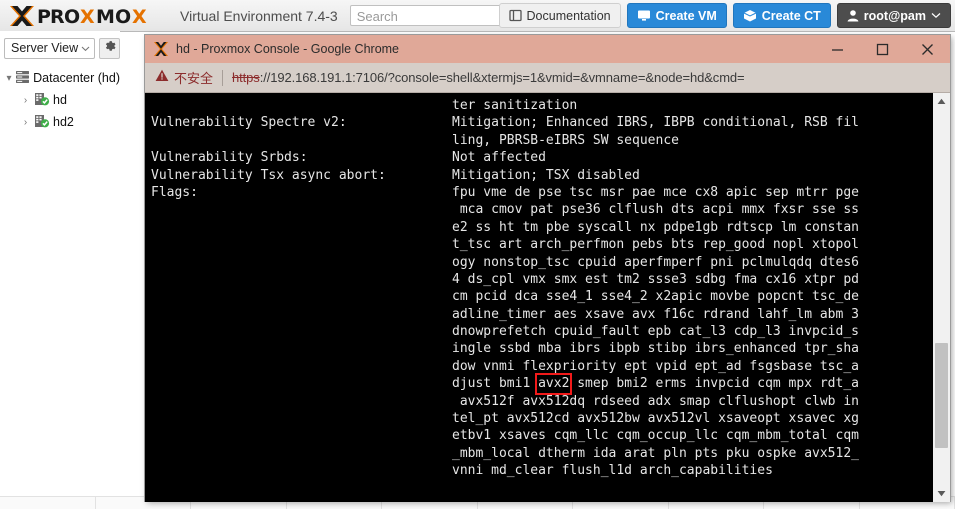 Image resolution: width=955 pixels, height=509 pixels. I want to click on terminal-line-label: Vulnerability Tsx async abort:, so click(268, 175).